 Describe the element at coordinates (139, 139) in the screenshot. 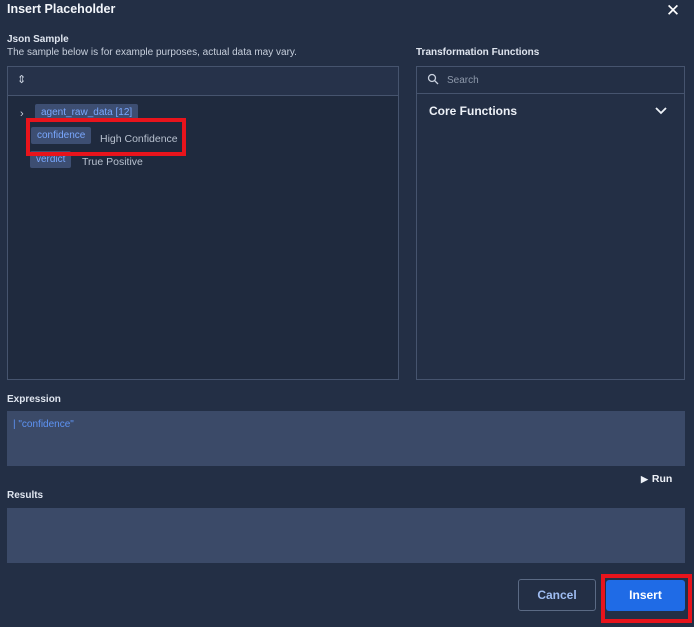

I see `json-value-confidence: High Confidence` at that location.